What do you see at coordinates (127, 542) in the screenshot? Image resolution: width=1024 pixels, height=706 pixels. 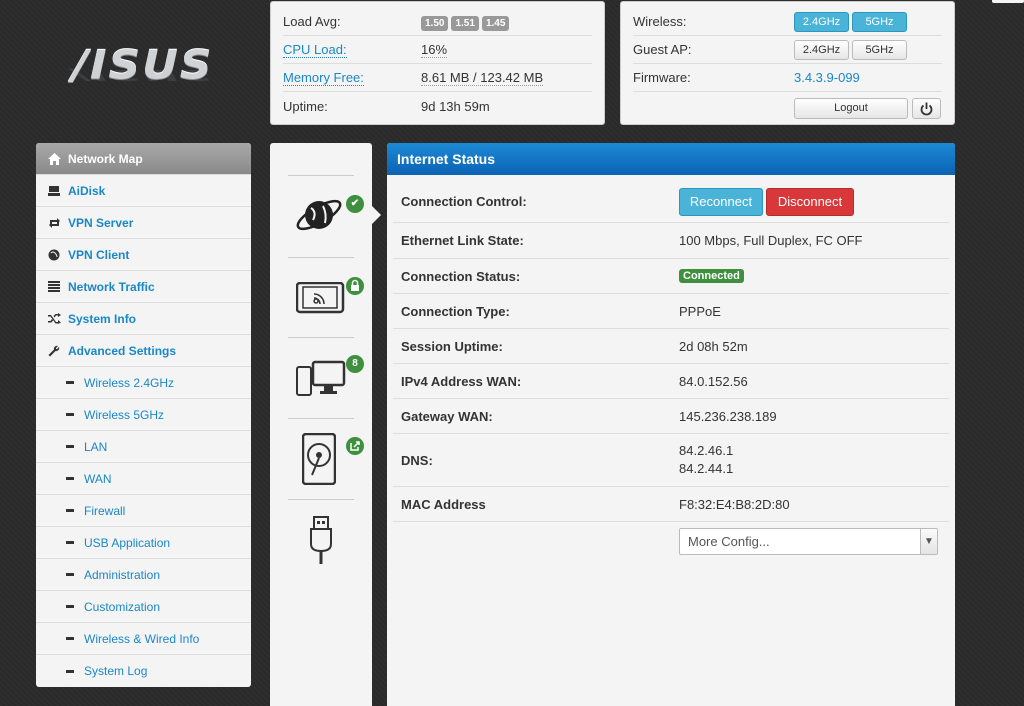 I see `sidebar-subitem-label: USB Application` at bounding box center [127, 542].